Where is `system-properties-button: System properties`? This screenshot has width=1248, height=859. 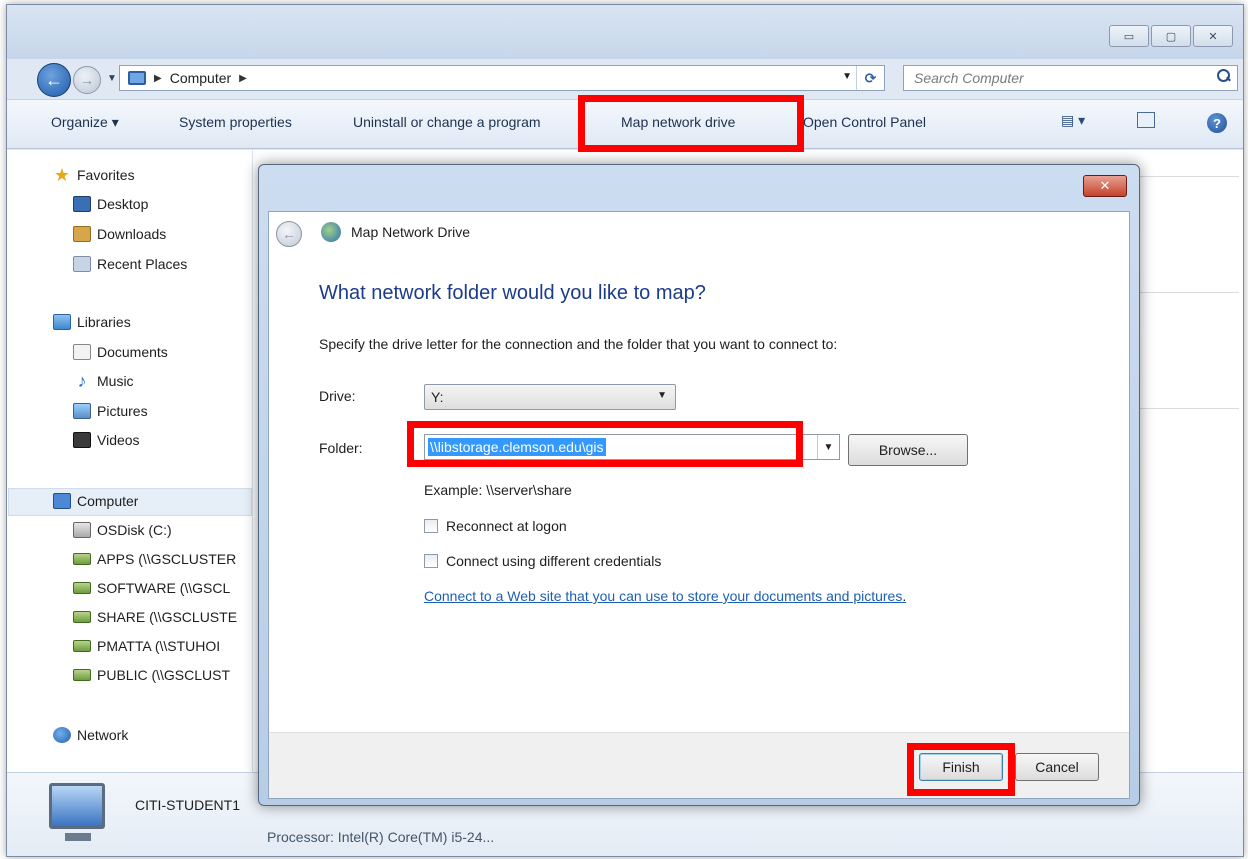 system-properties-button: System properties is located at coordinates (235, 122).